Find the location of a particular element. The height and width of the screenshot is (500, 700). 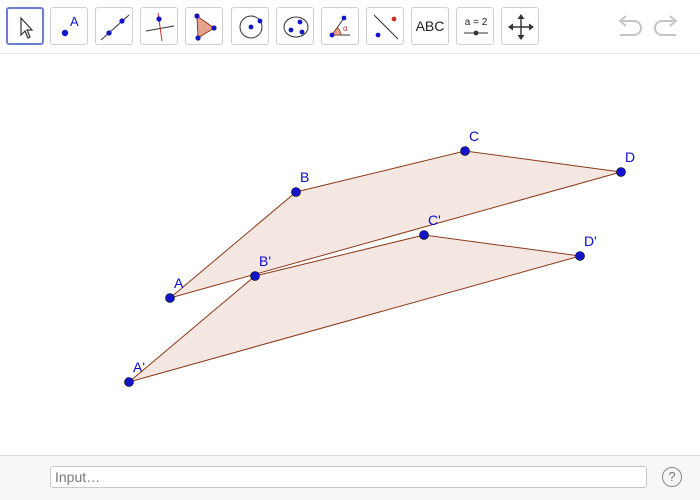

circle-center-point-icon is located at coordinates (251, 27).